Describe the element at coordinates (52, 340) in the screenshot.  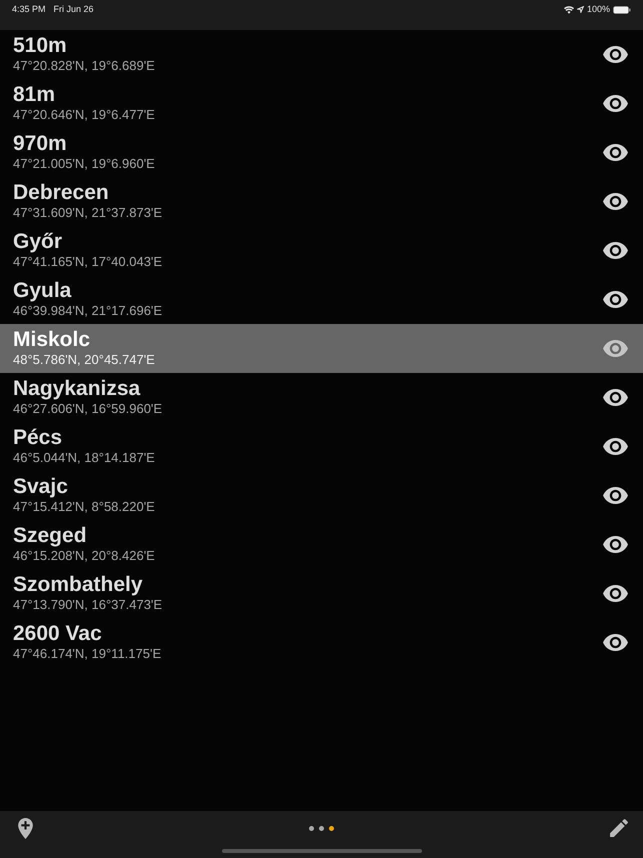
I see `location-name: Miskolc` at that location.